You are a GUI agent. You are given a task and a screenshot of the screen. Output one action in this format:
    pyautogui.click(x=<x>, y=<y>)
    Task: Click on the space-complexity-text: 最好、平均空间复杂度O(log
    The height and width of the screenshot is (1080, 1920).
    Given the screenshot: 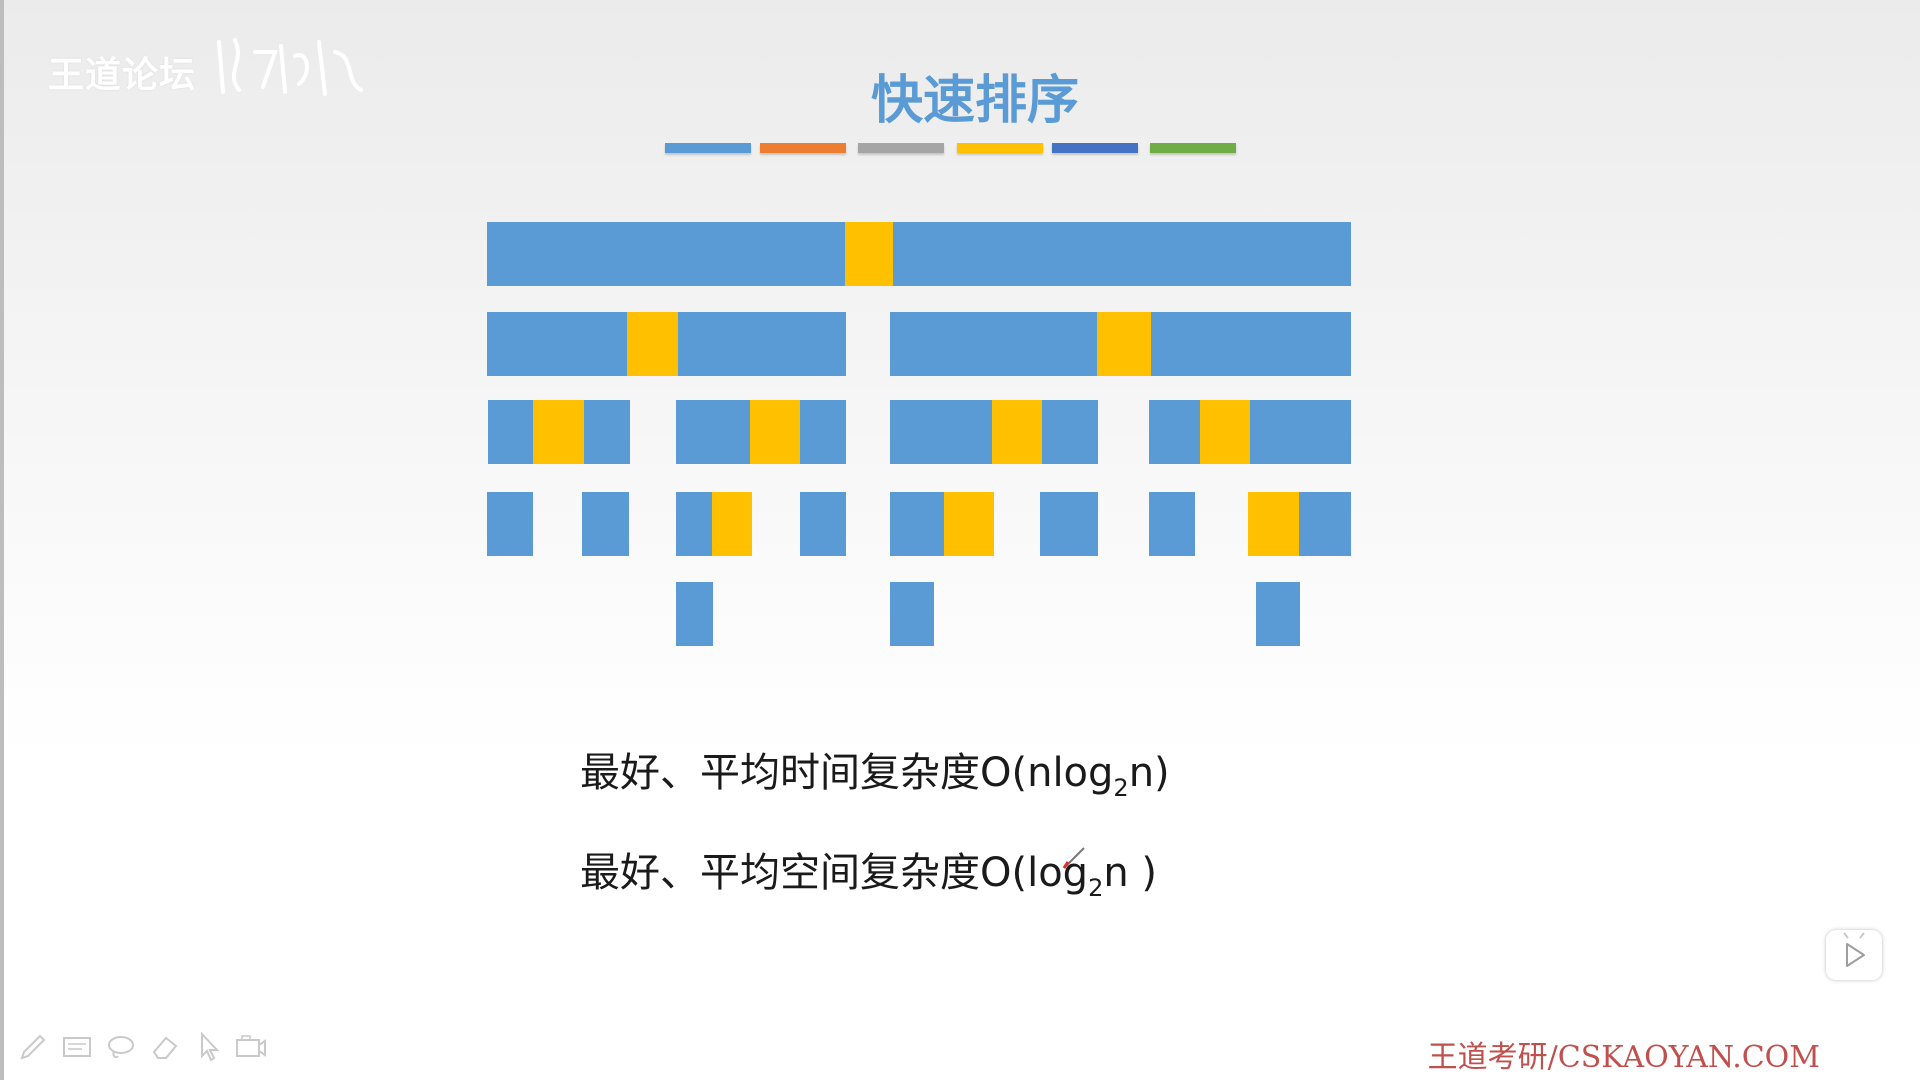 What is the action you would take?
    pyautogui.click(x=834, y=873)
    